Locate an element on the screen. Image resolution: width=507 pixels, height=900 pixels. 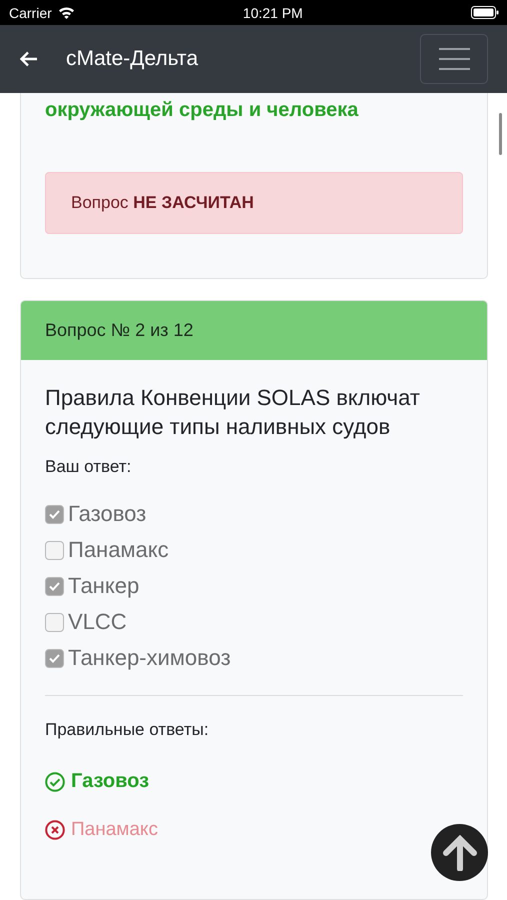
option-label: Газовоз is located at coordinates (107, 514).